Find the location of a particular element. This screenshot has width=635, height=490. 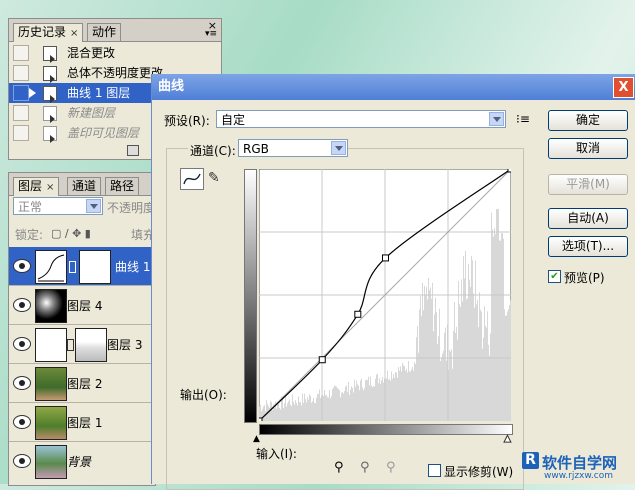

layer-row: 曲线 1 is located at coordinates (82, 266).